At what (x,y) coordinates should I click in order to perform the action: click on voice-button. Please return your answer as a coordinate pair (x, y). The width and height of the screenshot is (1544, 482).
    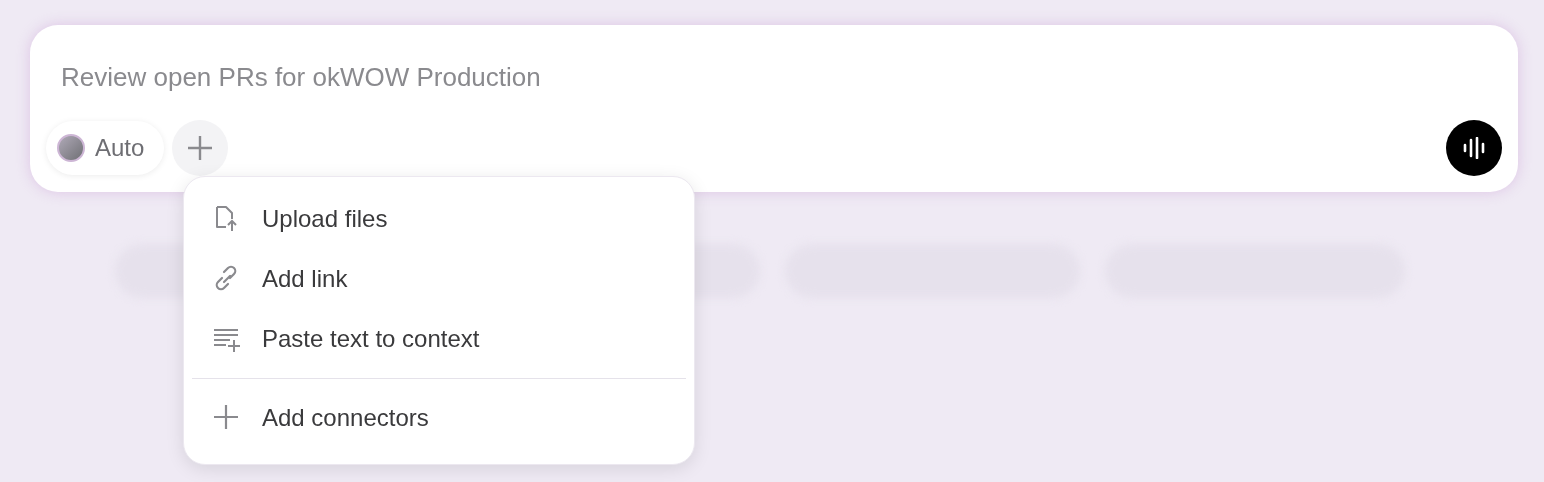
    Looking at the image, I should click on (1474, 148).